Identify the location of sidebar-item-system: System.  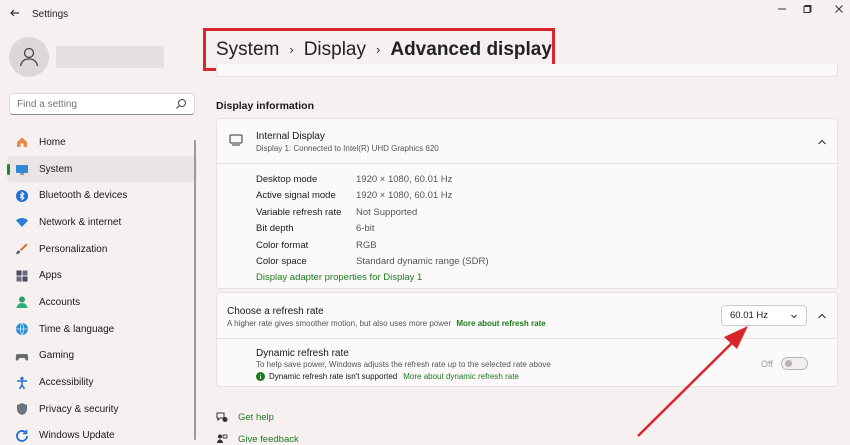
(102, 169).